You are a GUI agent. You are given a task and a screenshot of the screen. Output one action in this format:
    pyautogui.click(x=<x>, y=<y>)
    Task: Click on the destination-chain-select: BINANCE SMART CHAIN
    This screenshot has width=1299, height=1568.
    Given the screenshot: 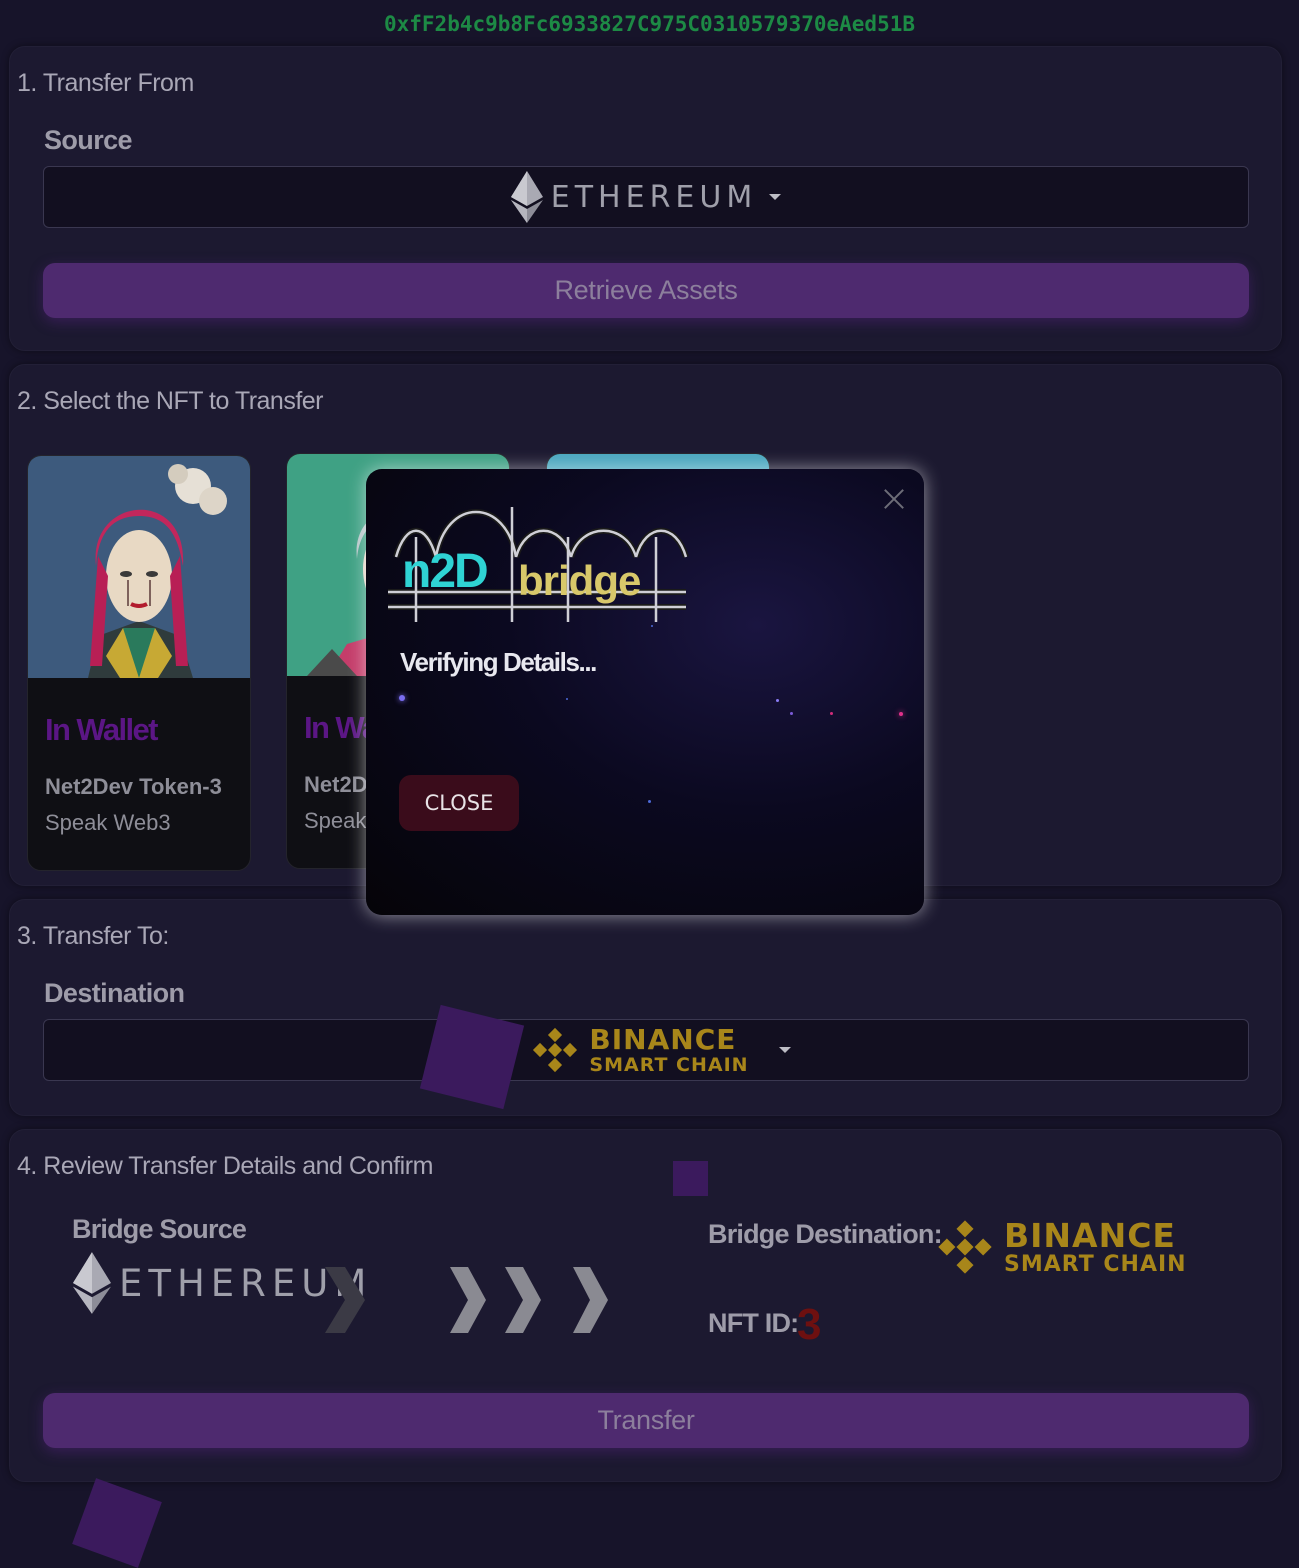 What is the action you would take?
    pyautogui.click(x=646, y=1050)
    